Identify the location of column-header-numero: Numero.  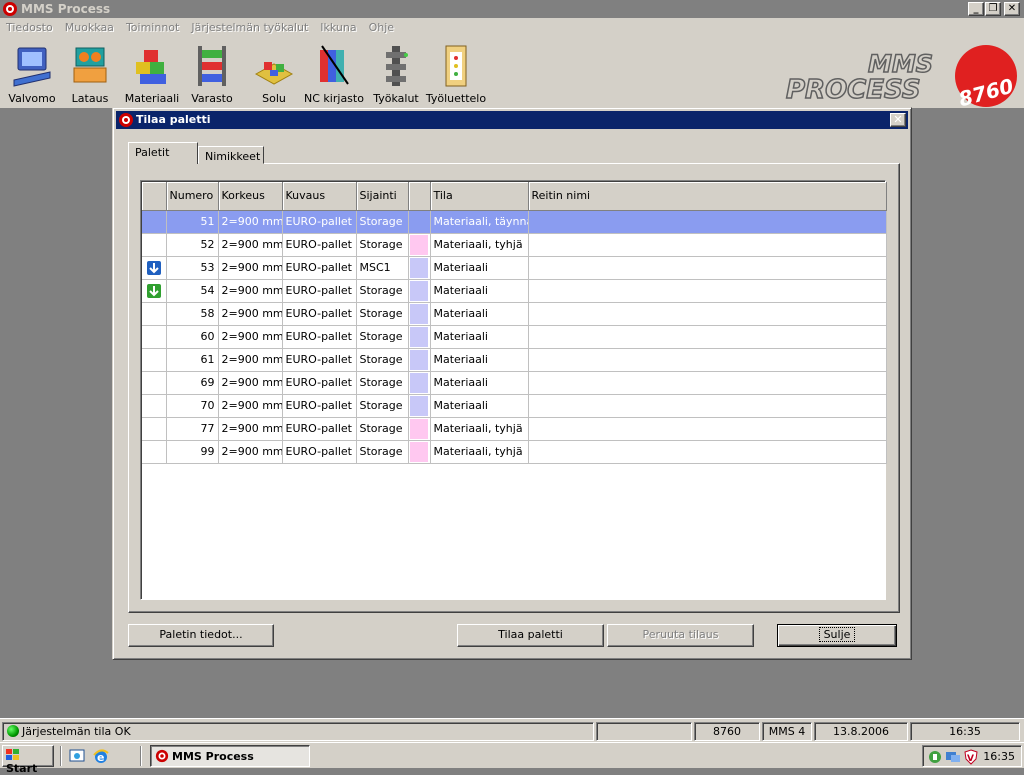
(192, 196).